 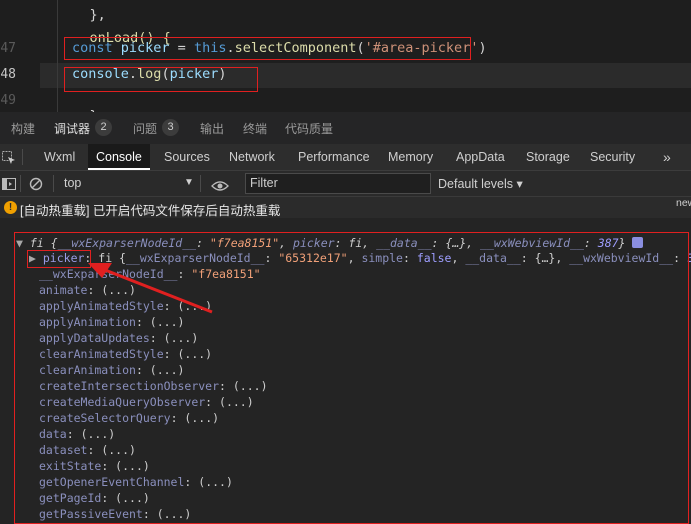 I want to click on line-number-active: 48, so click(x=8, y=74).